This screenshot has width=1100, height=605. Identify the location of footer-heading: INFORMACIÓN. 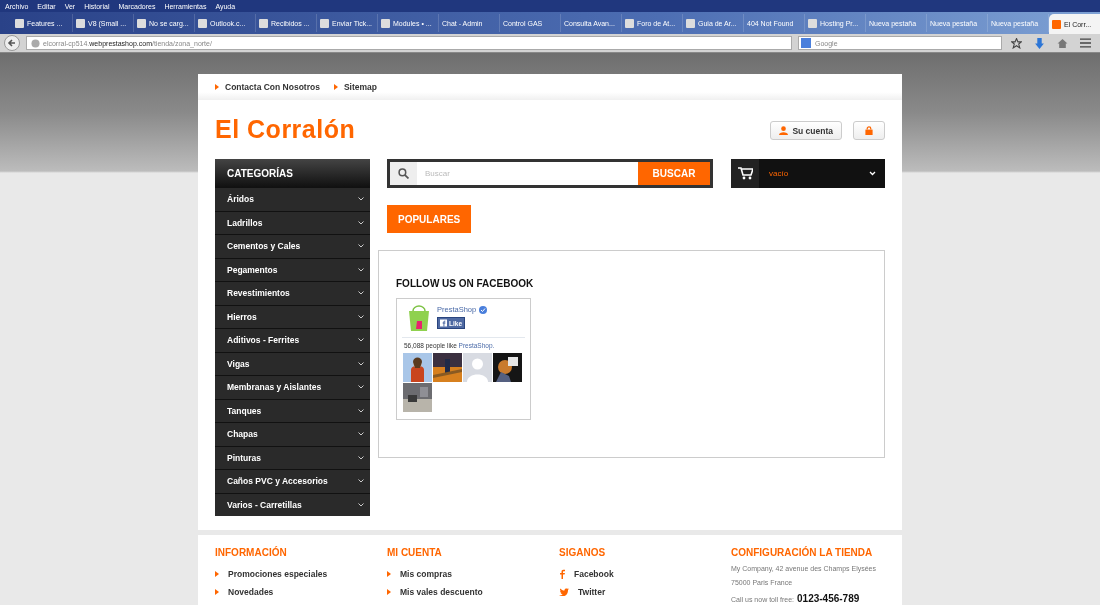
(251, 552).